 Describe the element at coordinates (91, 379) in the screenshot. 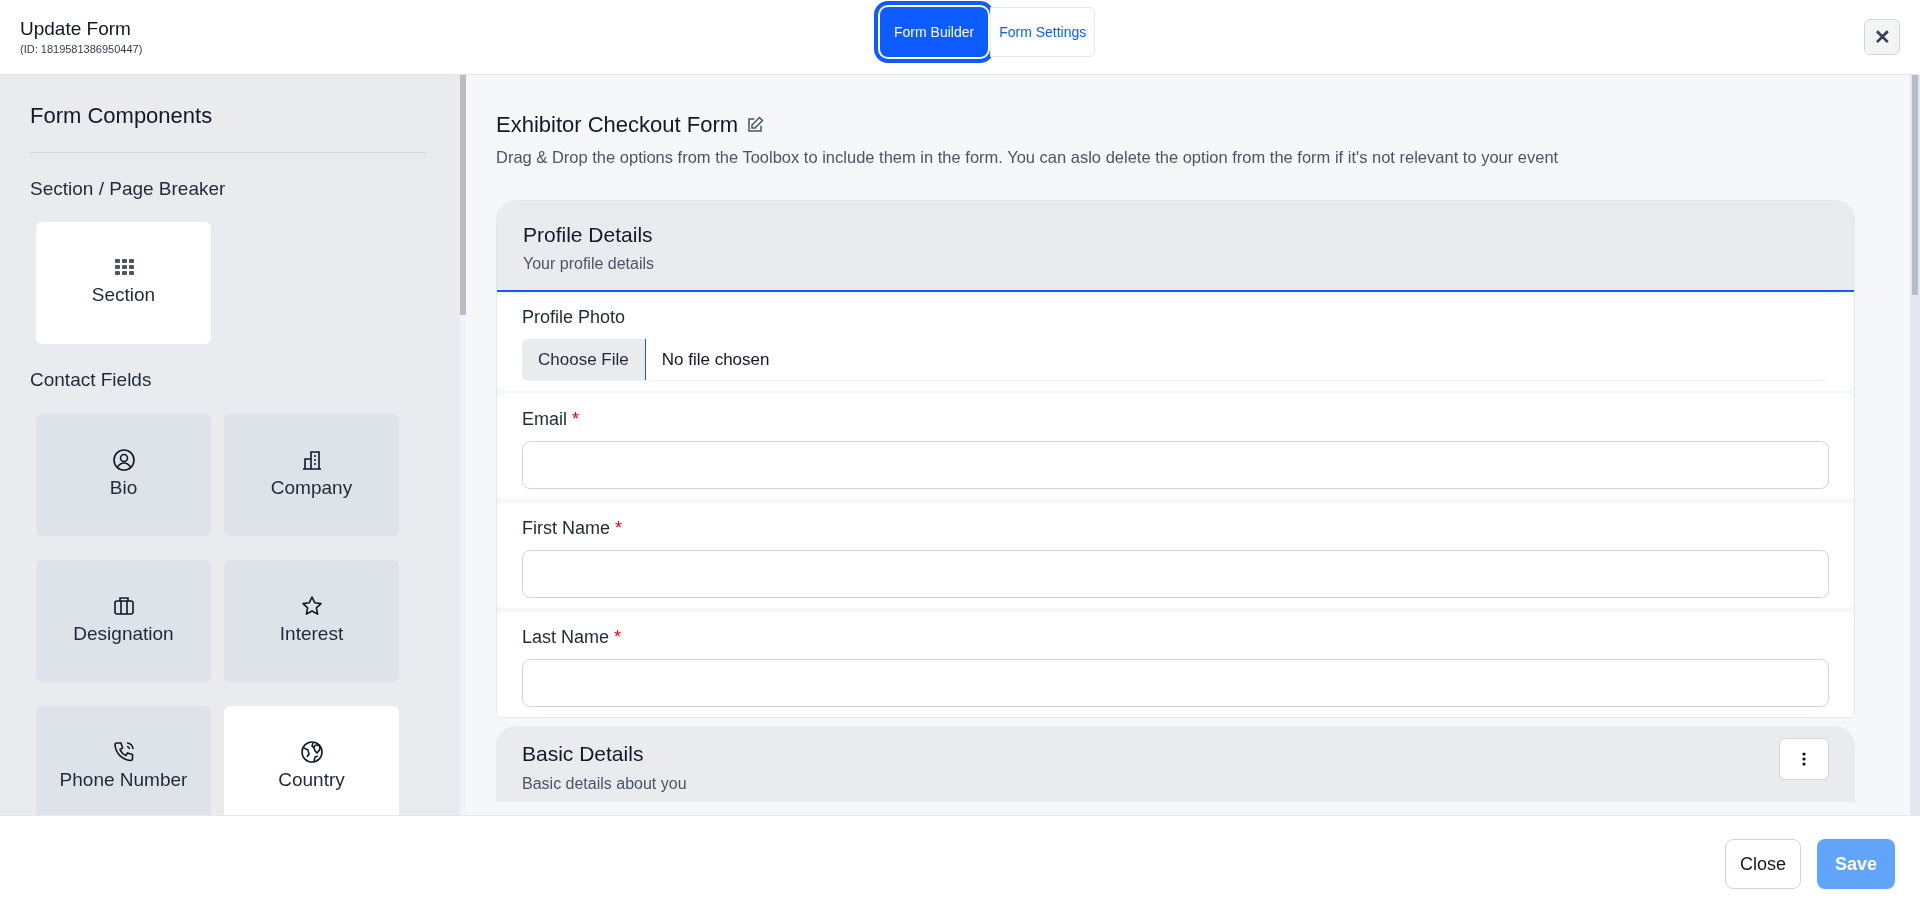

I see `group-label: Contact Fields` at that location.